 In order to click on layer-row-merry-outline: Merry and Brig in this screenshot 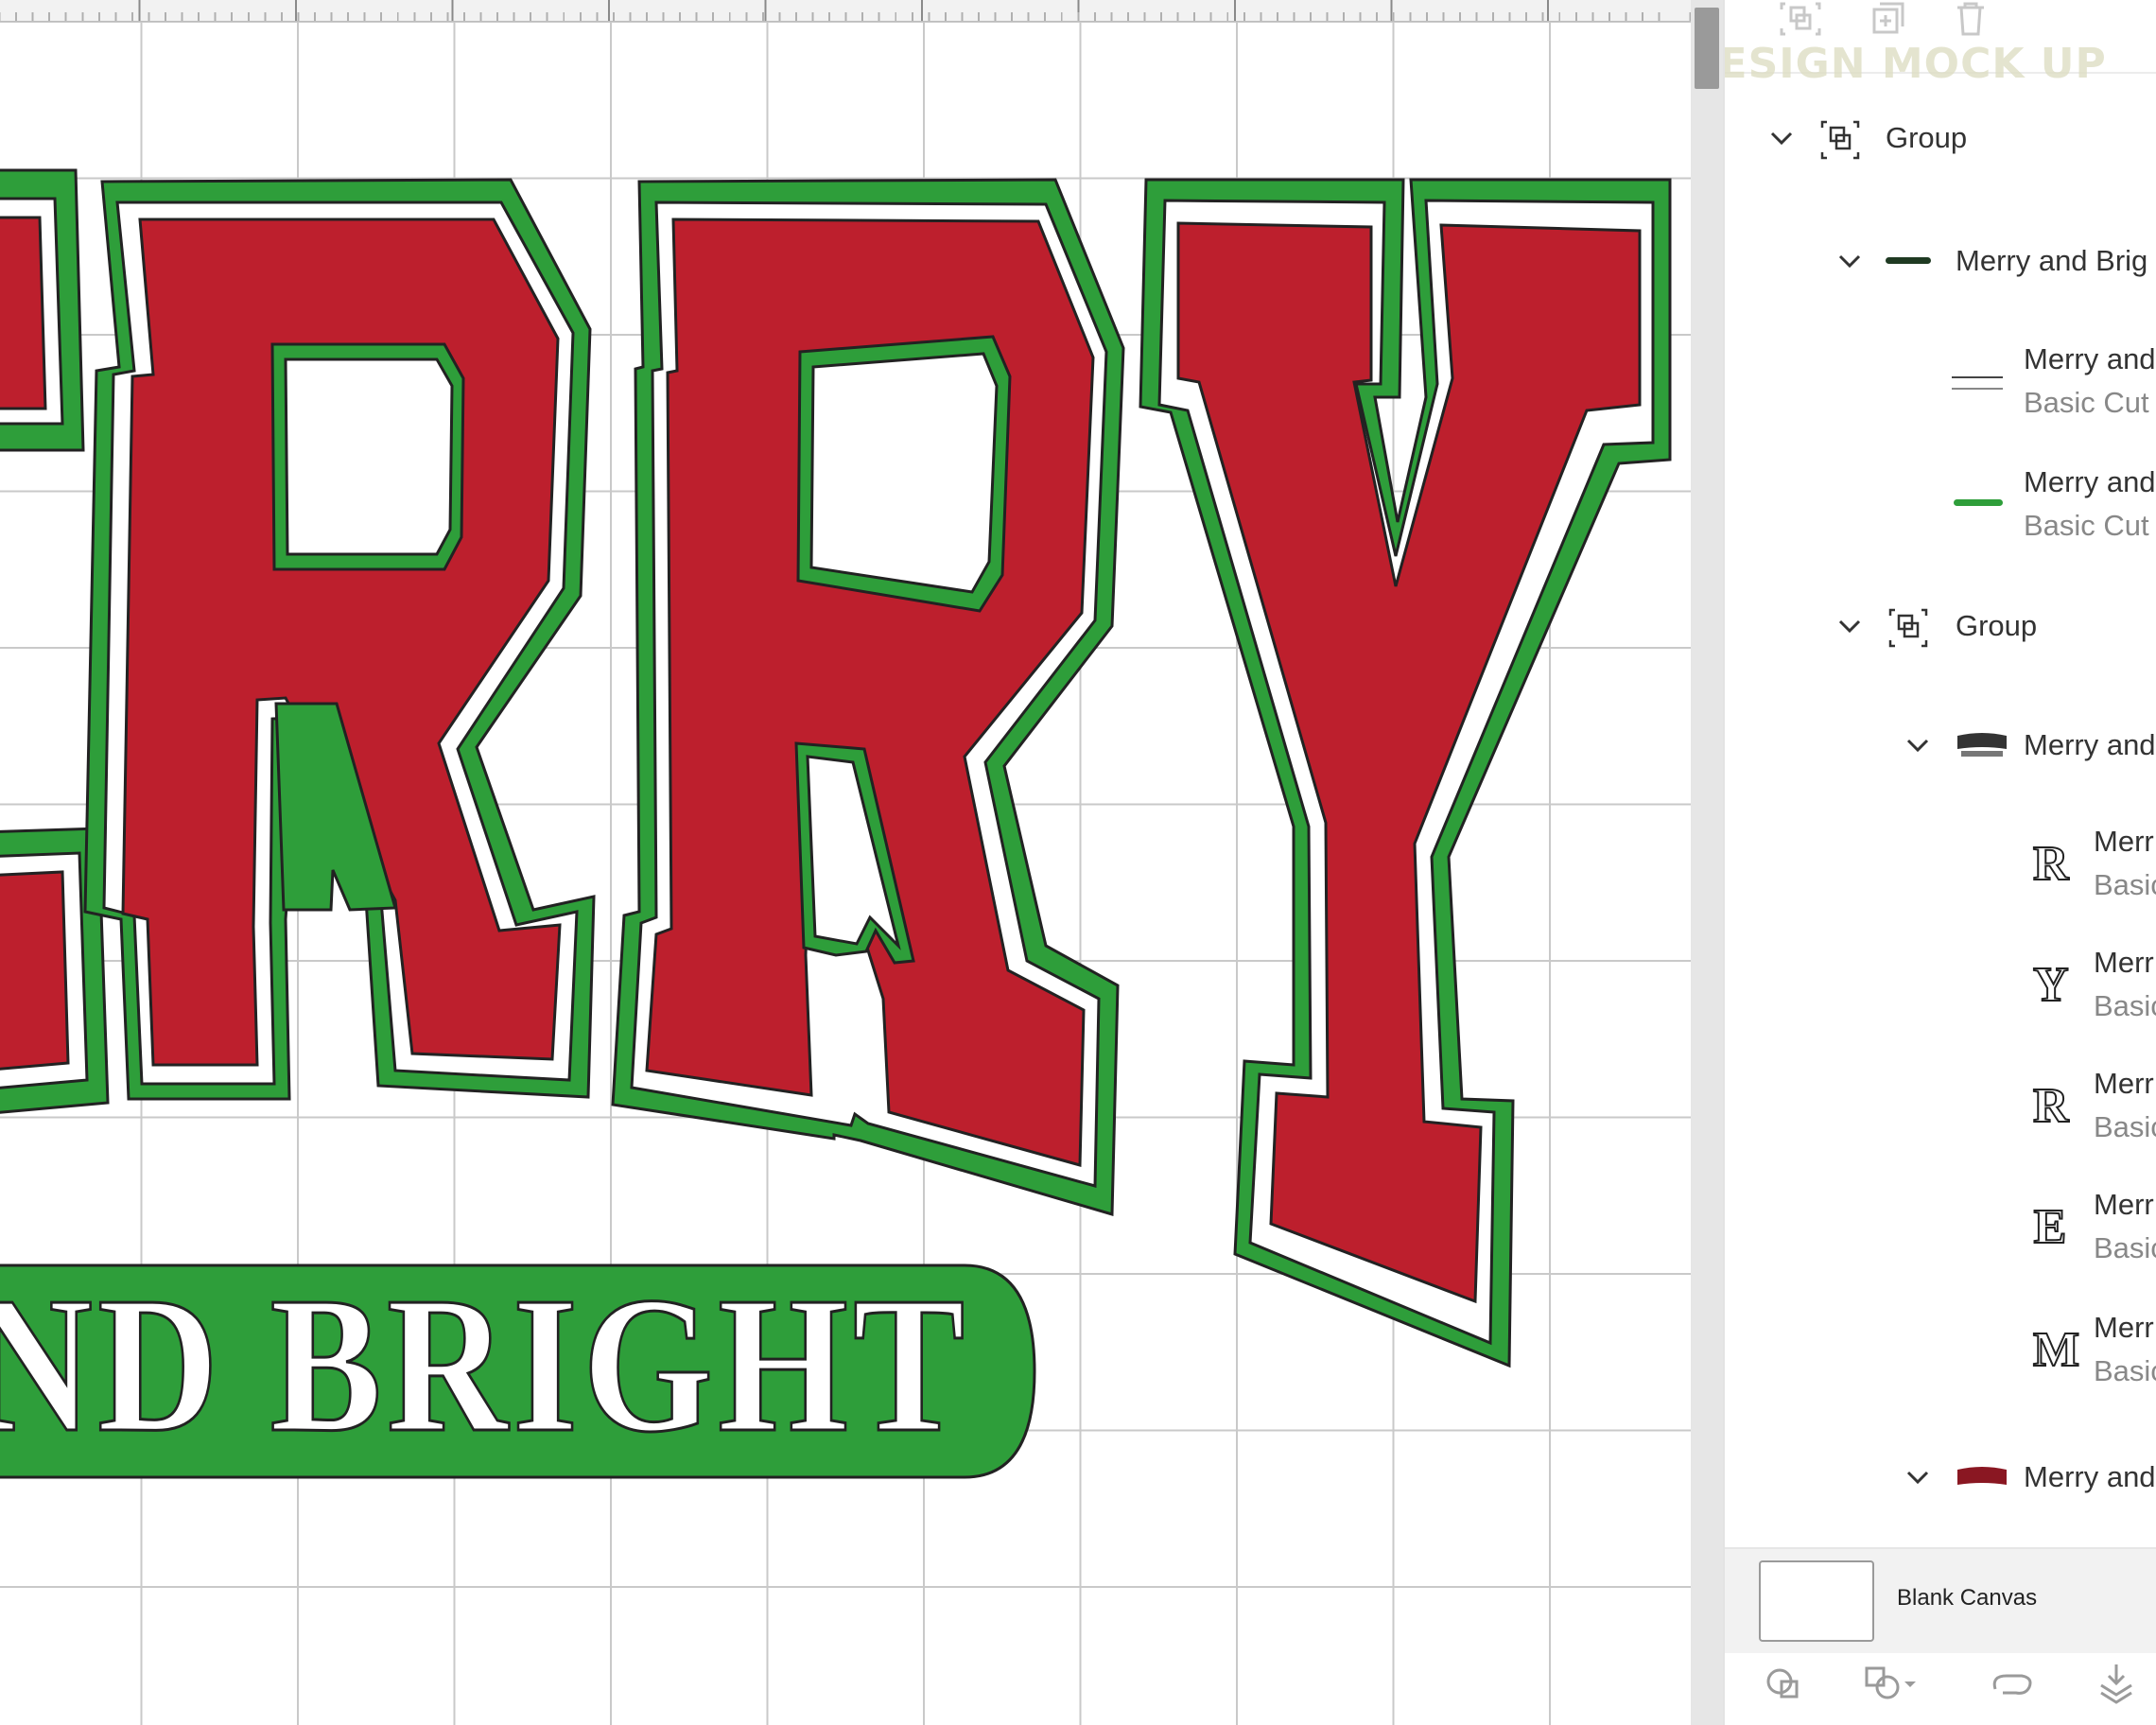, I will do `click(1940, 261)`.